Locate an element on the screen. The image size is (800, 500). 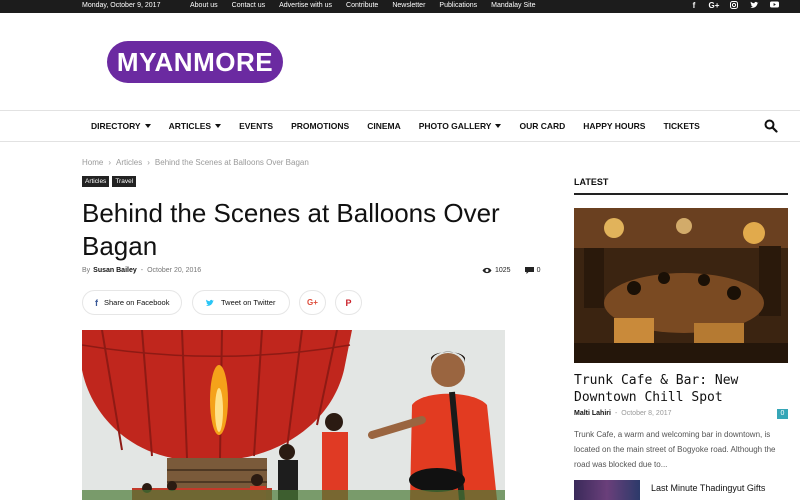
nav-item-happy-hours: HAPPY HOURS is located at coordinates (614, 126).